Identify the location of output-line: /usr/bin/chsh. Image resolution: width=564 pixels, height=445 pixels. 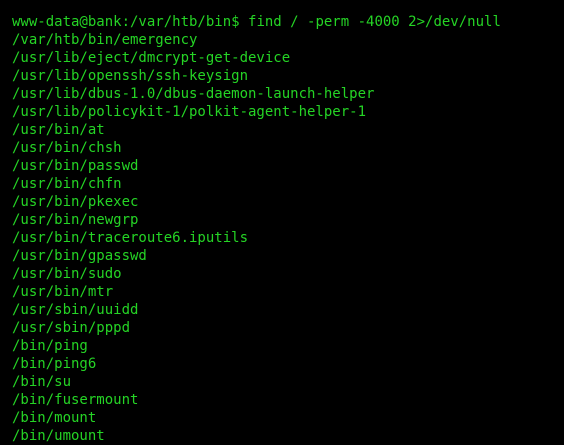
(67, 148).